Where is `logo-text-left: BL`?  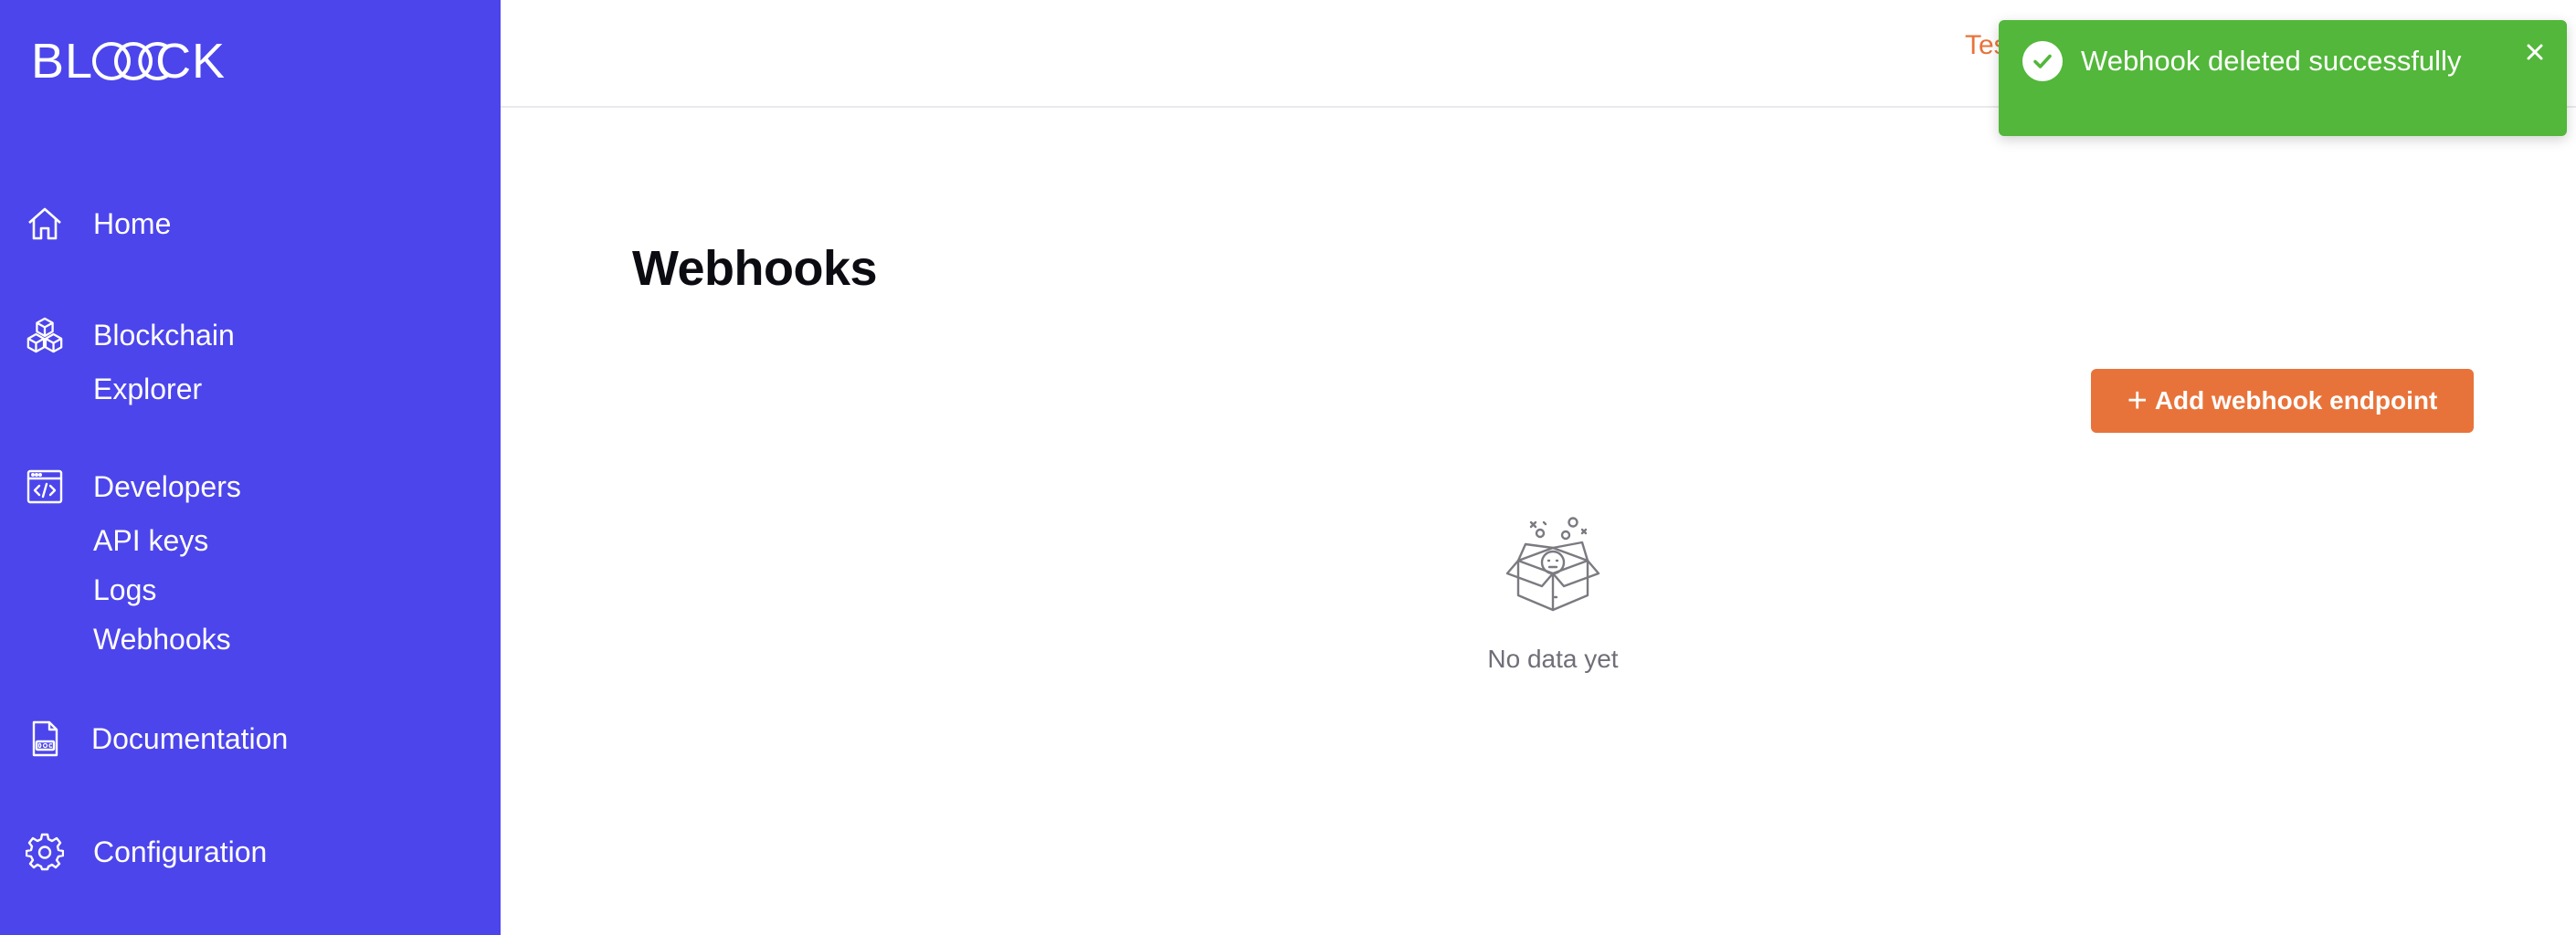 logo-text-left: BL is located at coordinates (62, 62).